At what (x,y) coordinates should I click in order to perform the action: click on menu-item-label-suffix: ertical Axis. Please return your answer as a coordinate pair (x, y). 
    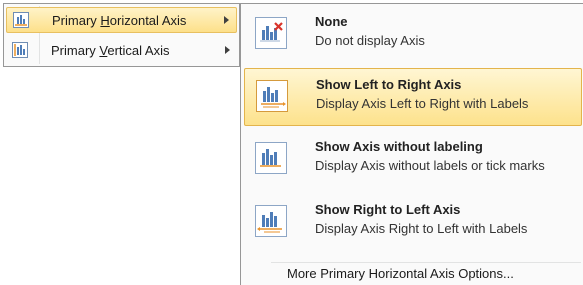
    Looking at the image, I should click on (138, 50).